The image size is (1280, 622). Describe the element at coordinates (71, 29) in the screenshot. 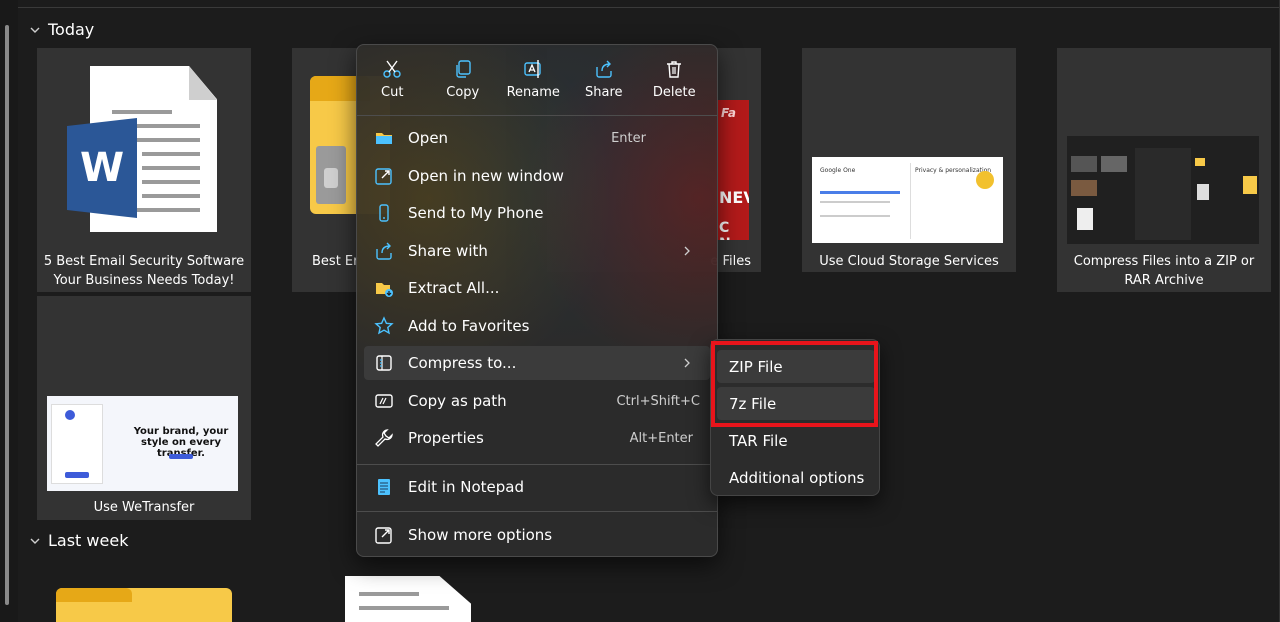

I see `group-title-today: Today` at that location.